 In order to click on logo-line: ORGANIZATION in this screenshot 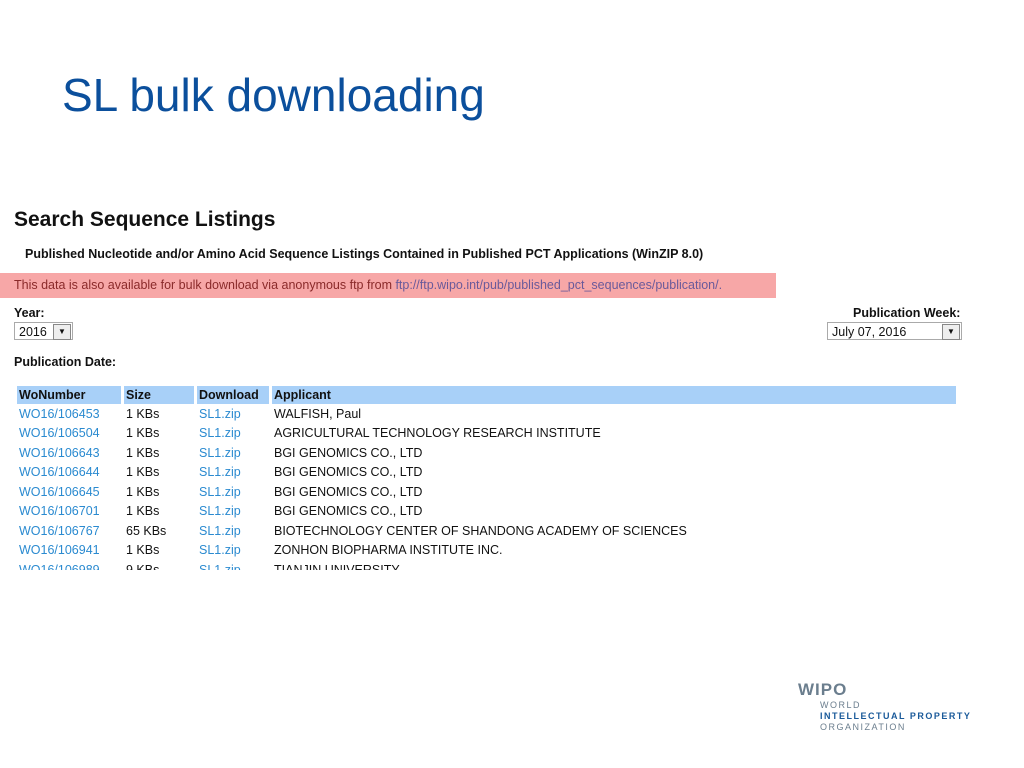, I will do `click(863, 727)`.